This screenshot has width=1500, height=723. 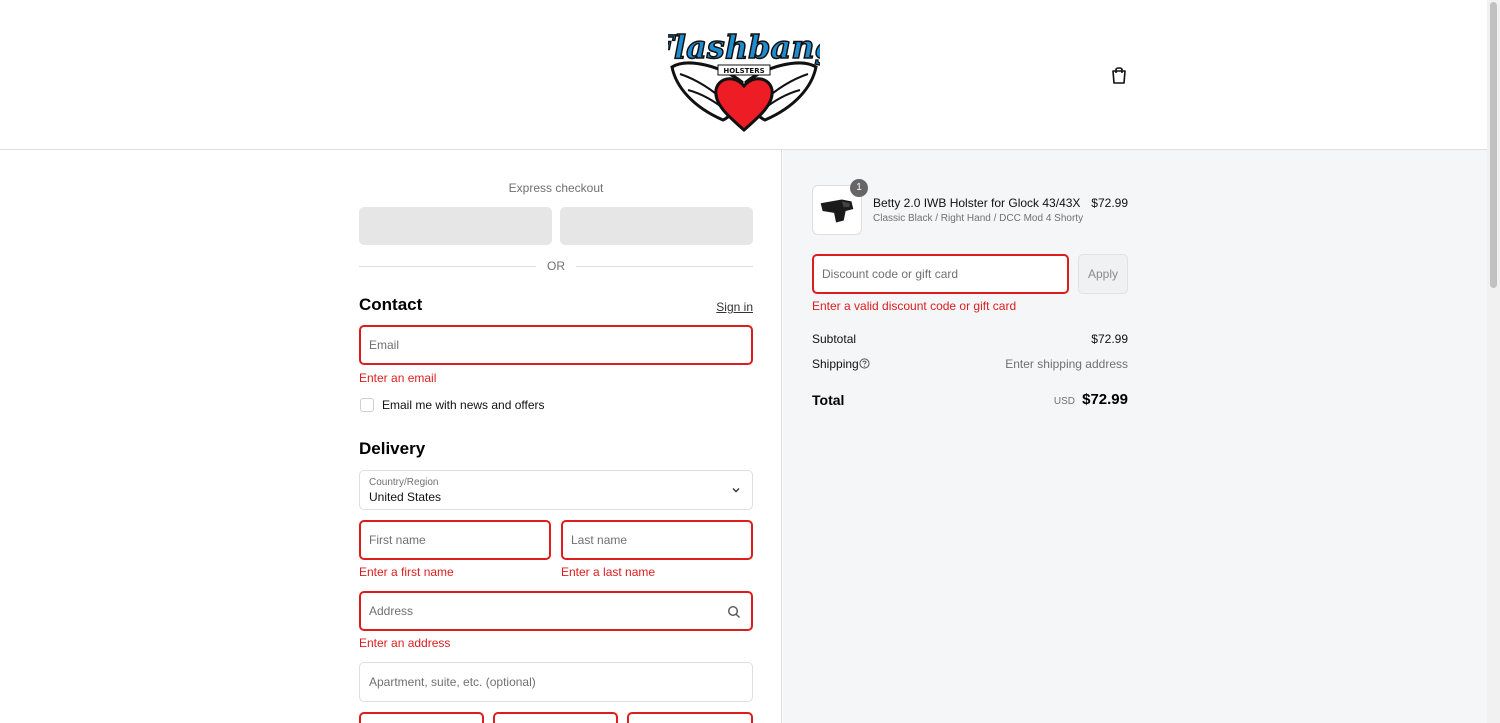 I want to click on country-select: Country/Region United States, so click(x=556, y=490).